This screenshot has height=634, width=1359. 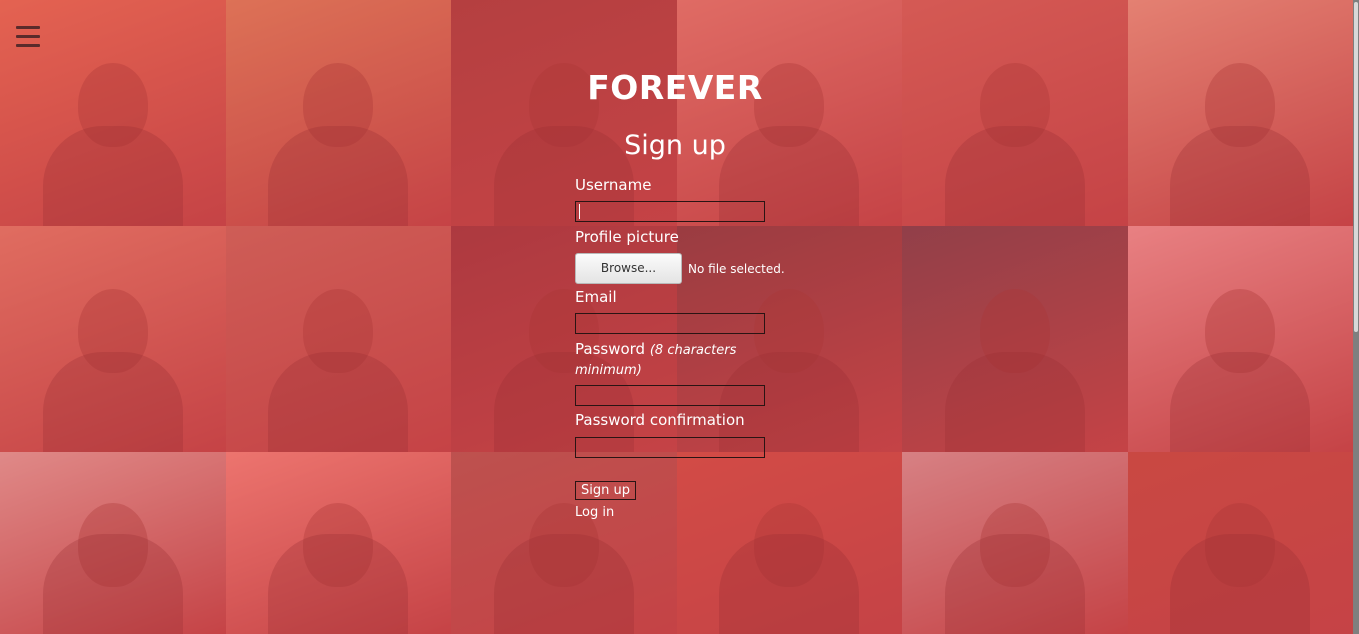 I want to click on text-cursor, so click(x=579, y=211).